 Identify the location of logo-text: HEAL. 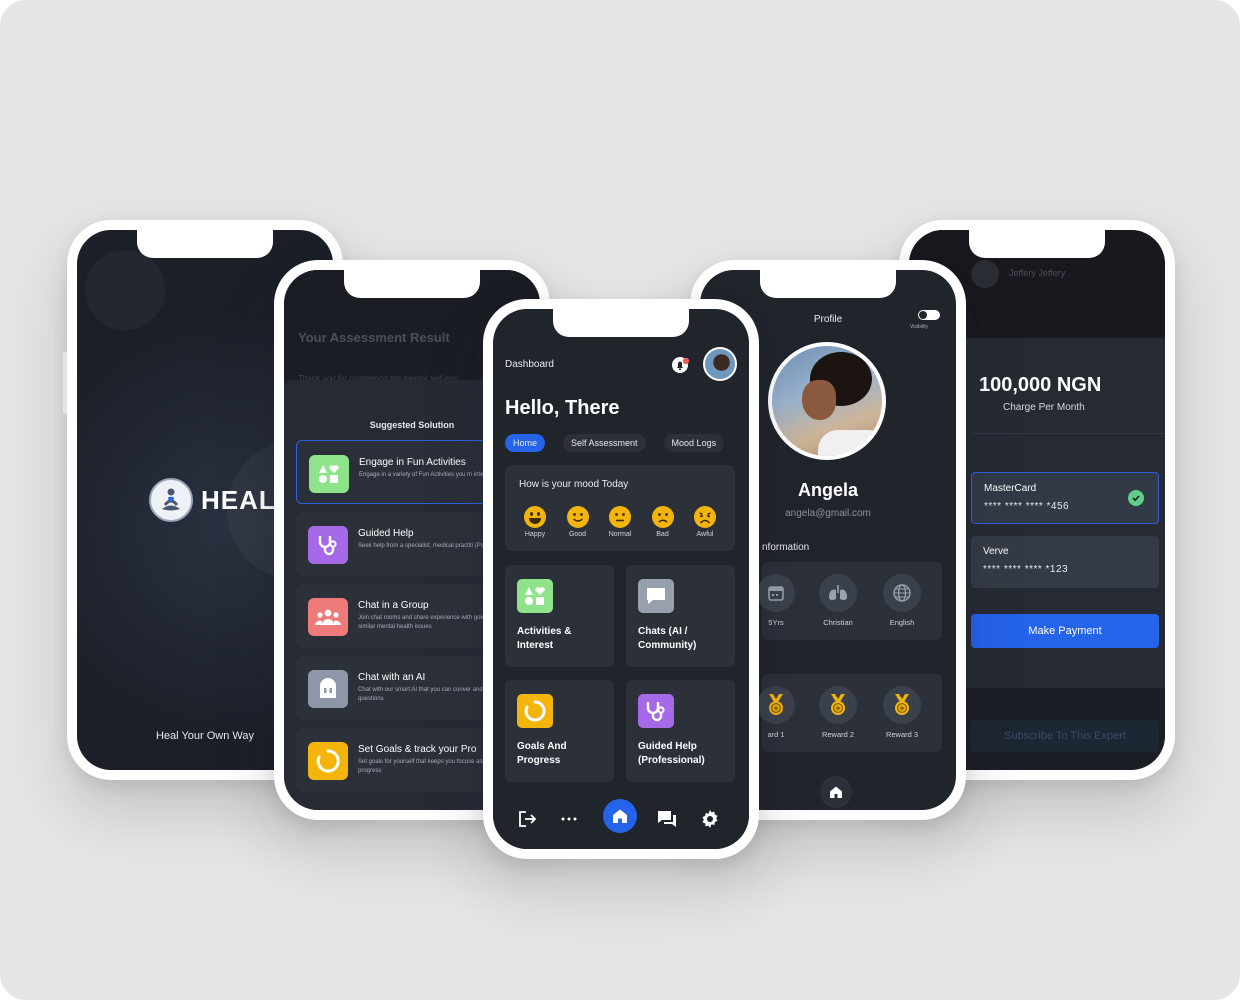
(238, 499).